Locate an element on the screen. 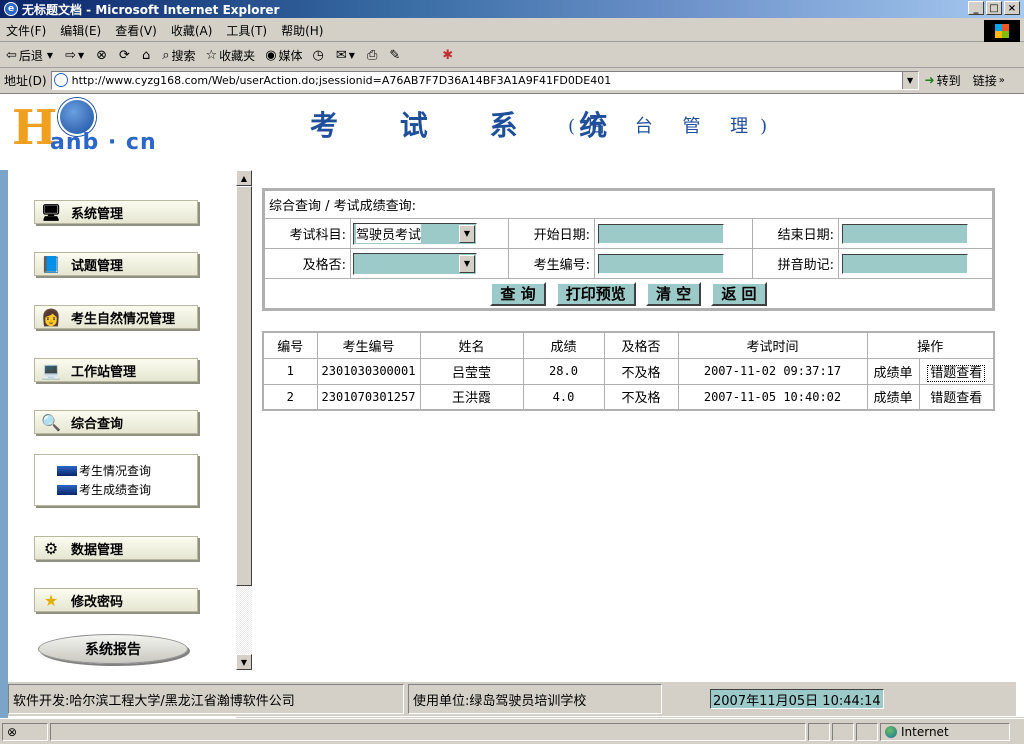 This screenshot has height=744, width=1024. window-title: 无标题文档 - Microsoft Internet Explorer is located at coordinates (151, 9).